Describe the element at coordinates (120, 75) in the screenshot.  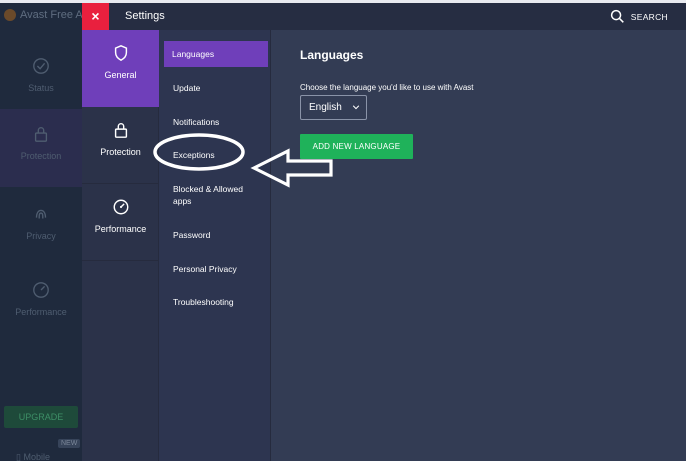
I see `category-label: General` at that location.